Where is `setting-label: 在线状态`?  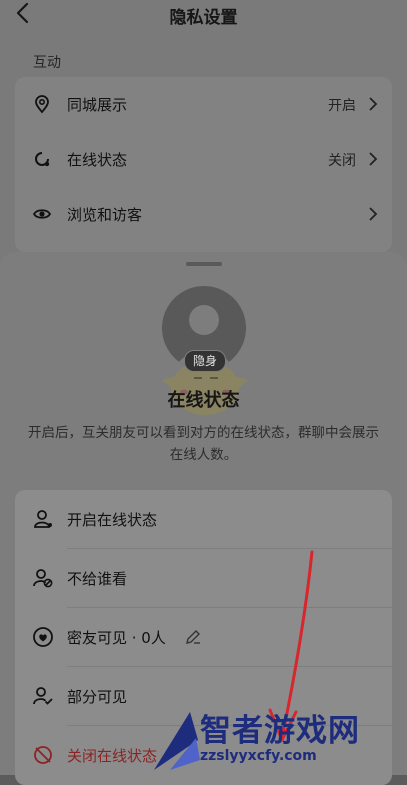 setting-label: 在线状态 is located at coordinates (97, 160).